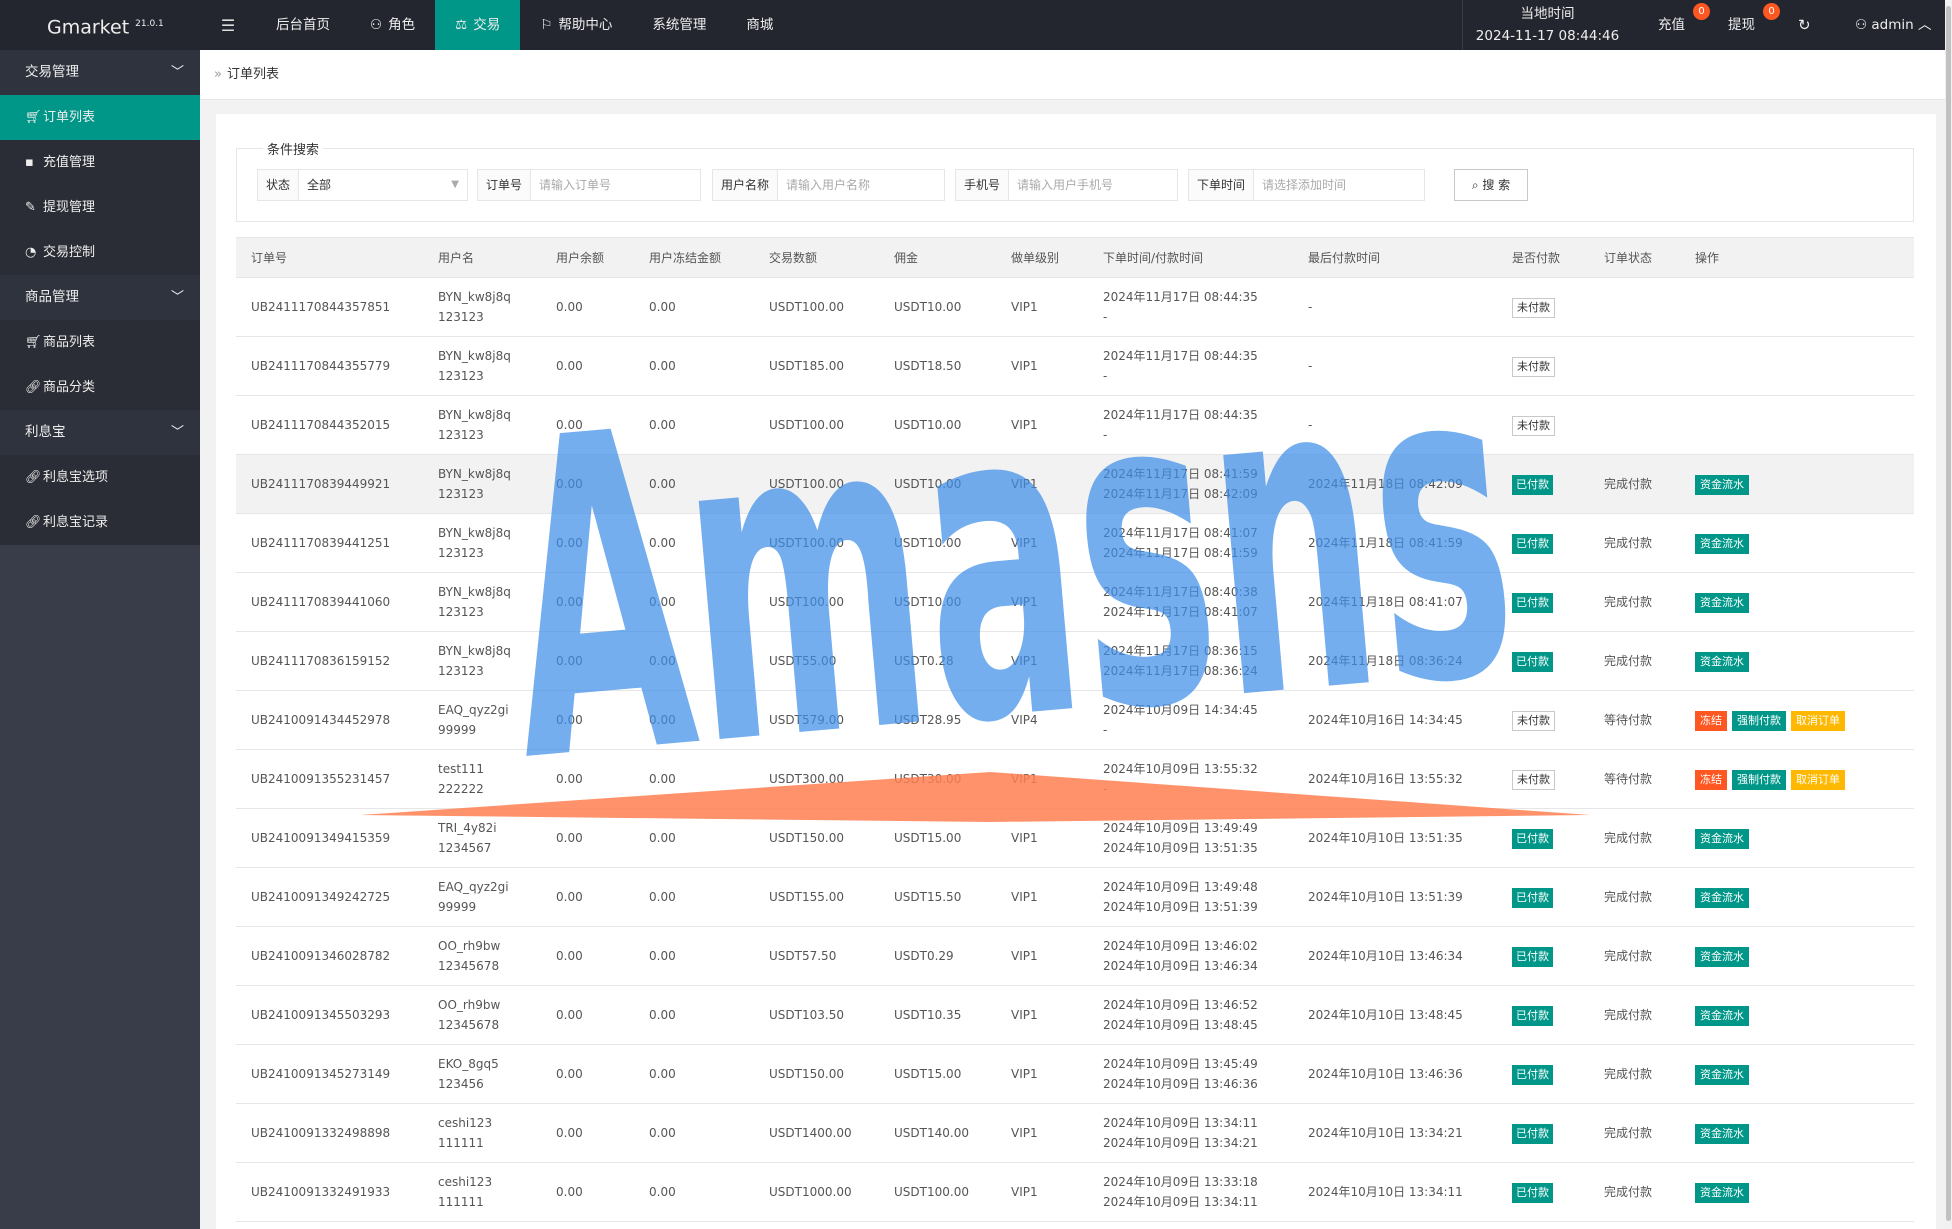  Describe the element at coordinates (1339, 185) in the screenshot. I see `order-time-input` at that location.